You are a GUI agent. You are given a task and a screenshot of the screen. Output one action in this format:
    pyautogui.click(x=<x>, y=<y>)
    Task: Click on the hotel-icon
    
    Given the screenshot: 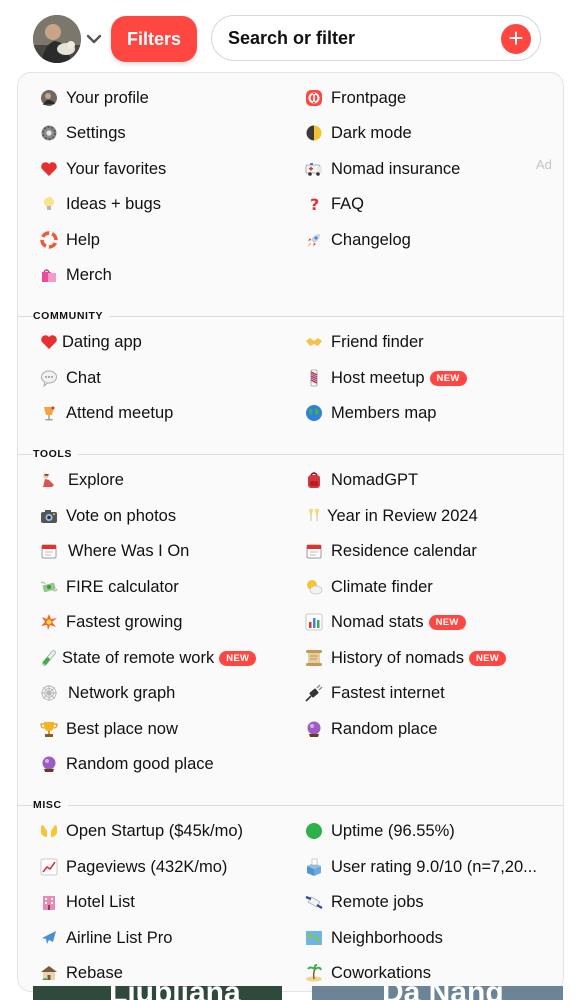 What is the action you would take?
    pyautogui.click(x=49, y=902)
    